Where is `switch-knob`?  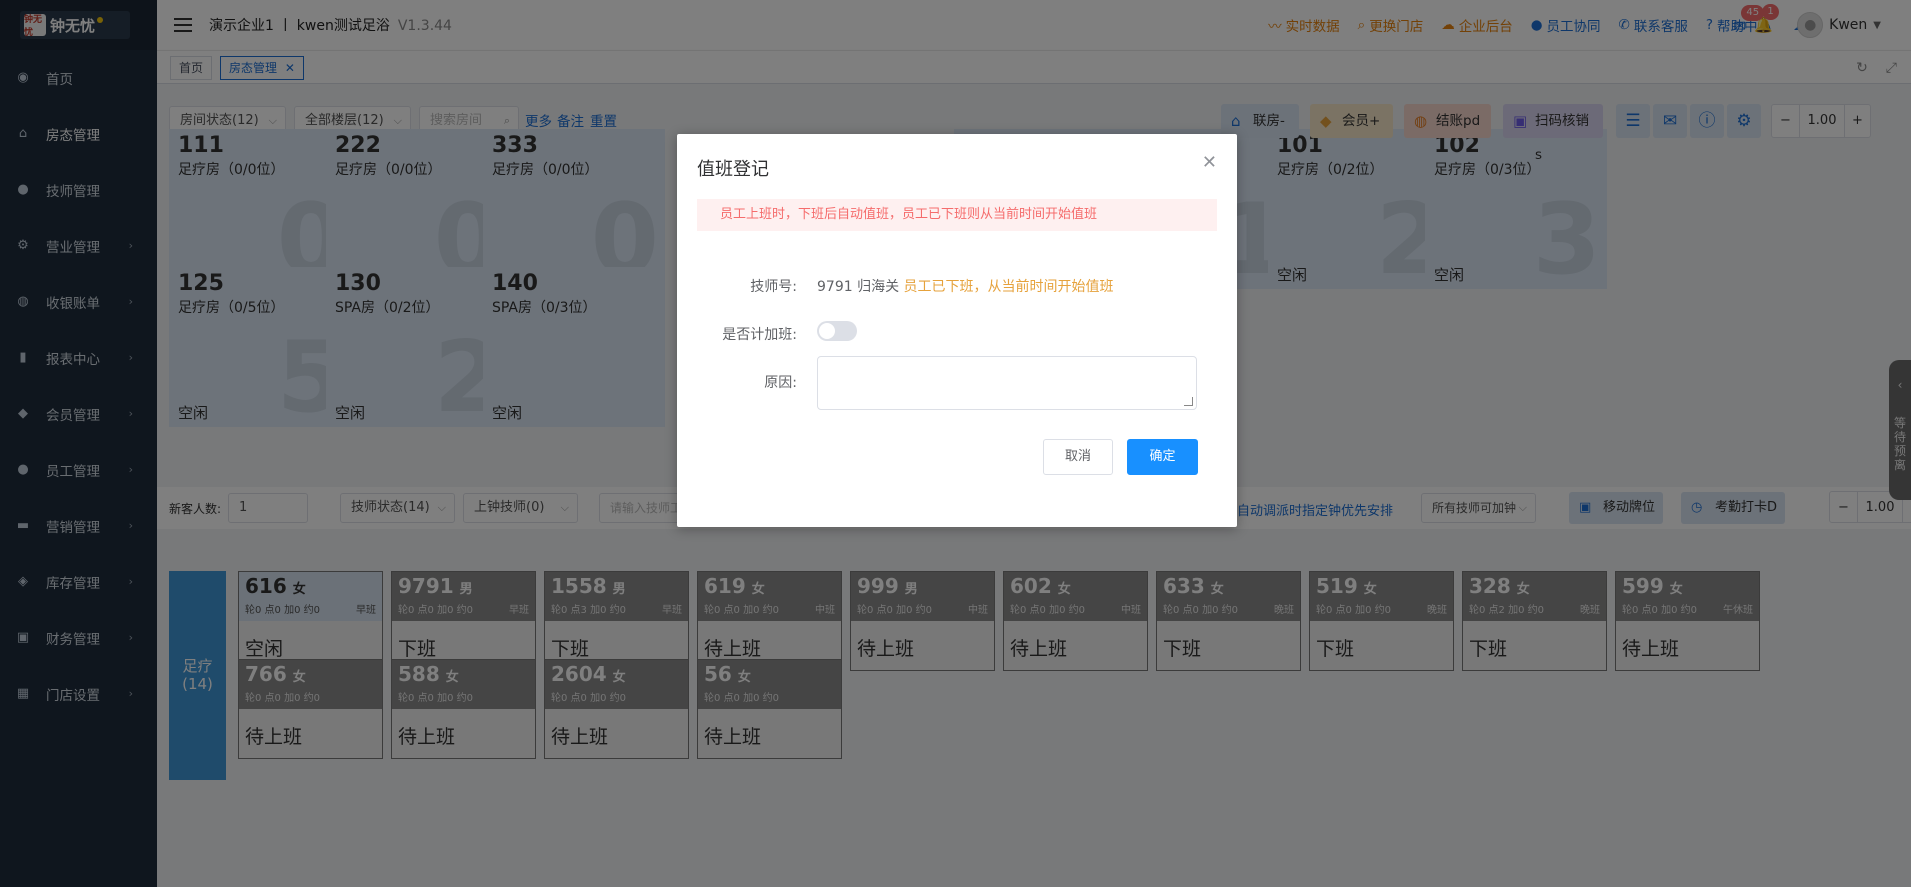
switch-knob is located at coordinates (827, 331).